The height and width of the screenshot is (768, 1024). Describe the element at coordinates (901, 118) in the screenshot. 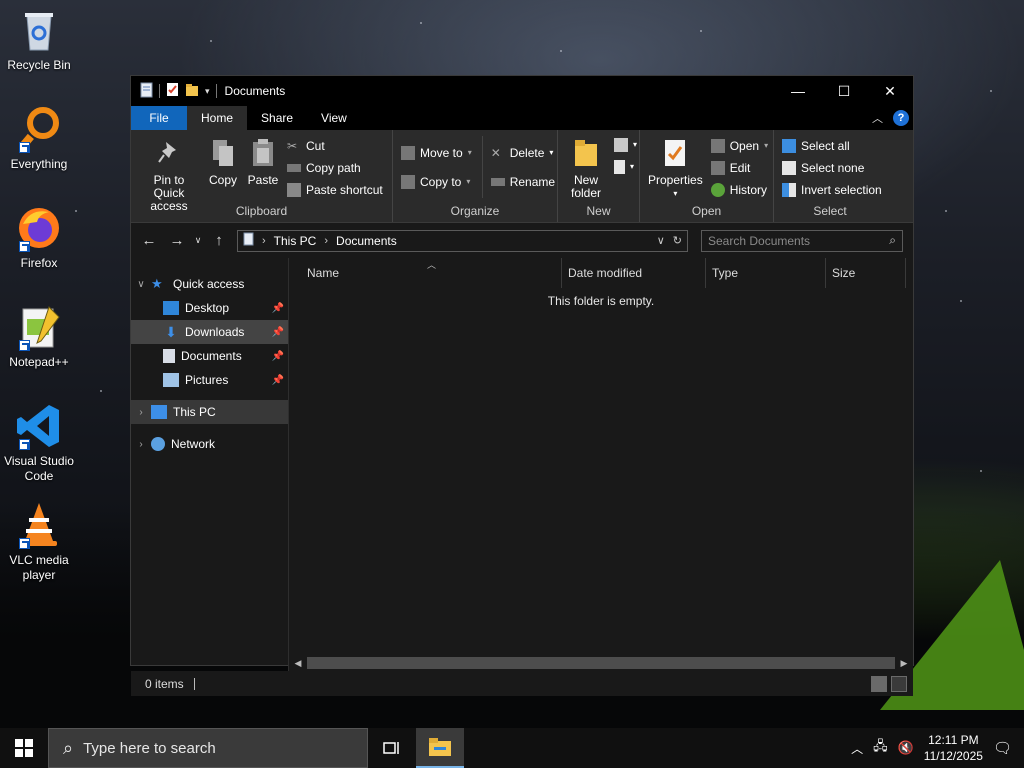

I see `help-icon: ?` at that location.